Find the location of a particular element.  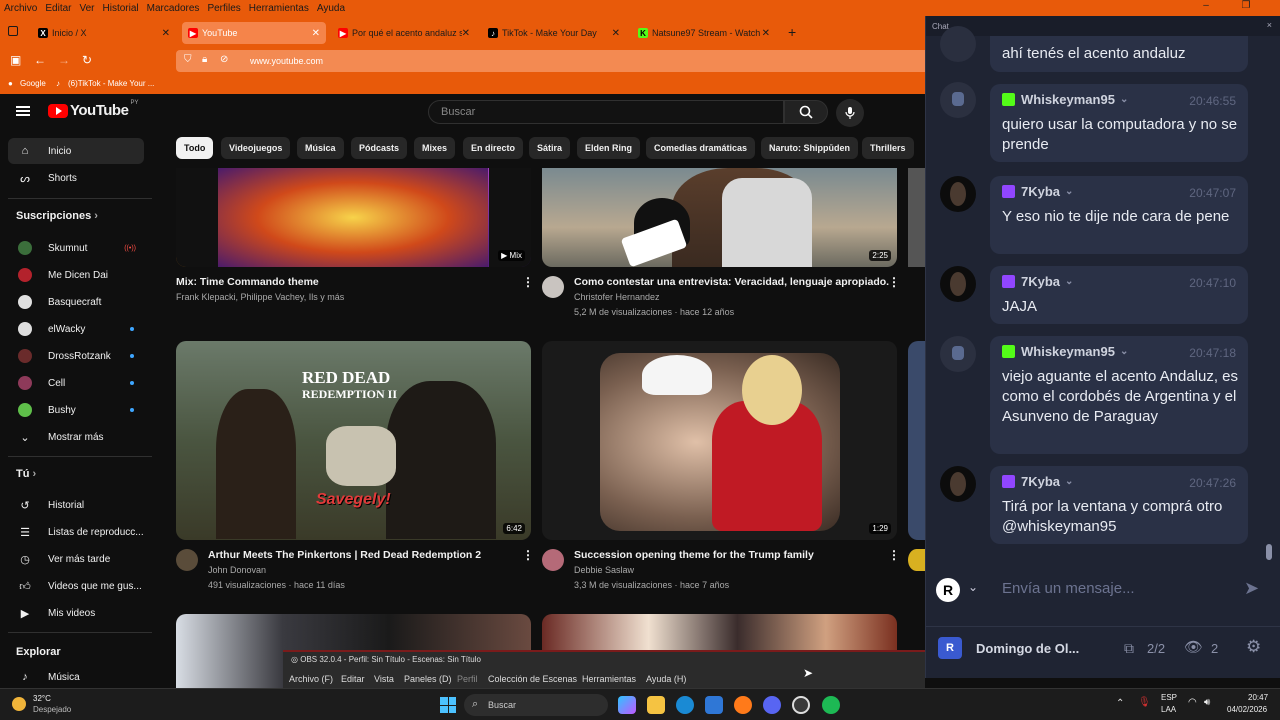

obs-menu-paneles: Paneles (D) is located at coordinates (428, 679).